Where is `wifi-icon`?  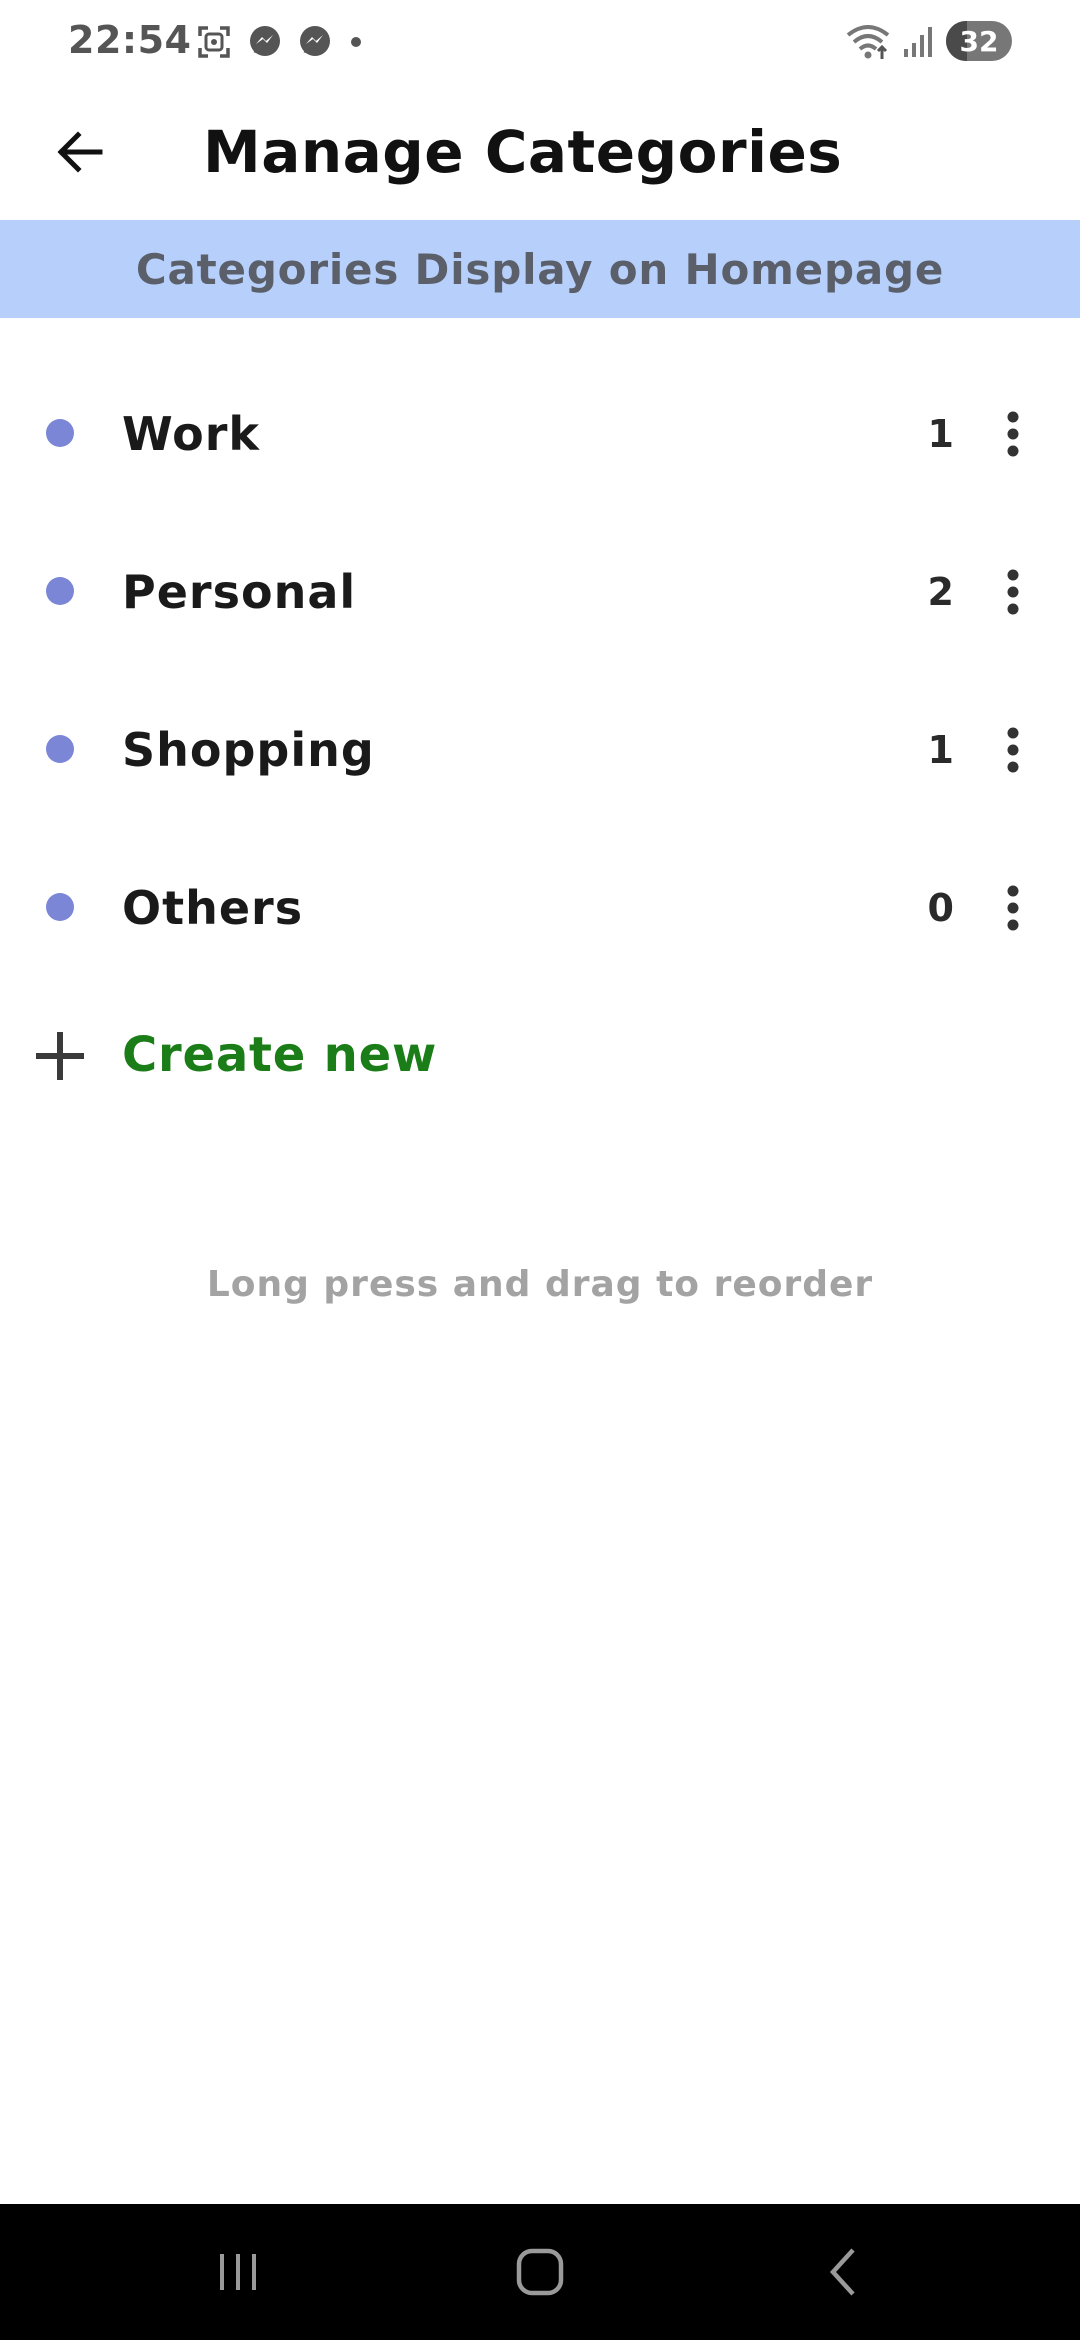 wifi-icon is located at coordinates (868, 42).